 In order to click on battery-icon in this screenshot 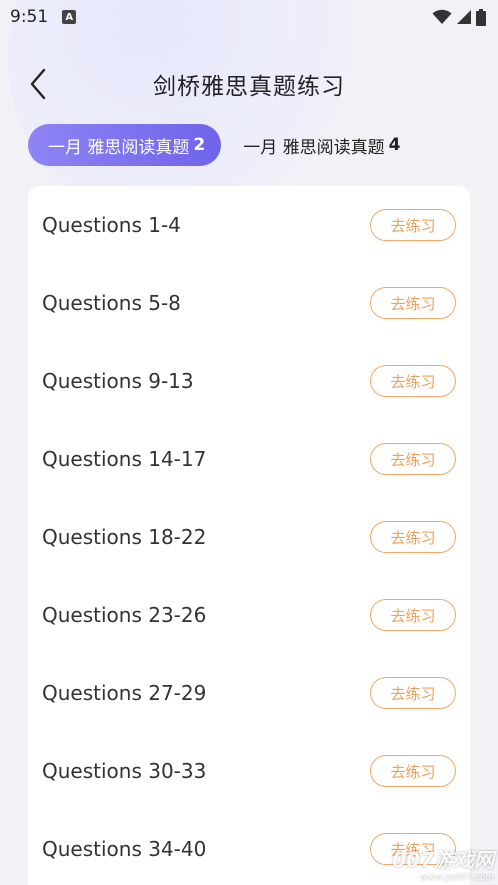, I will do `click(481, 17)`.